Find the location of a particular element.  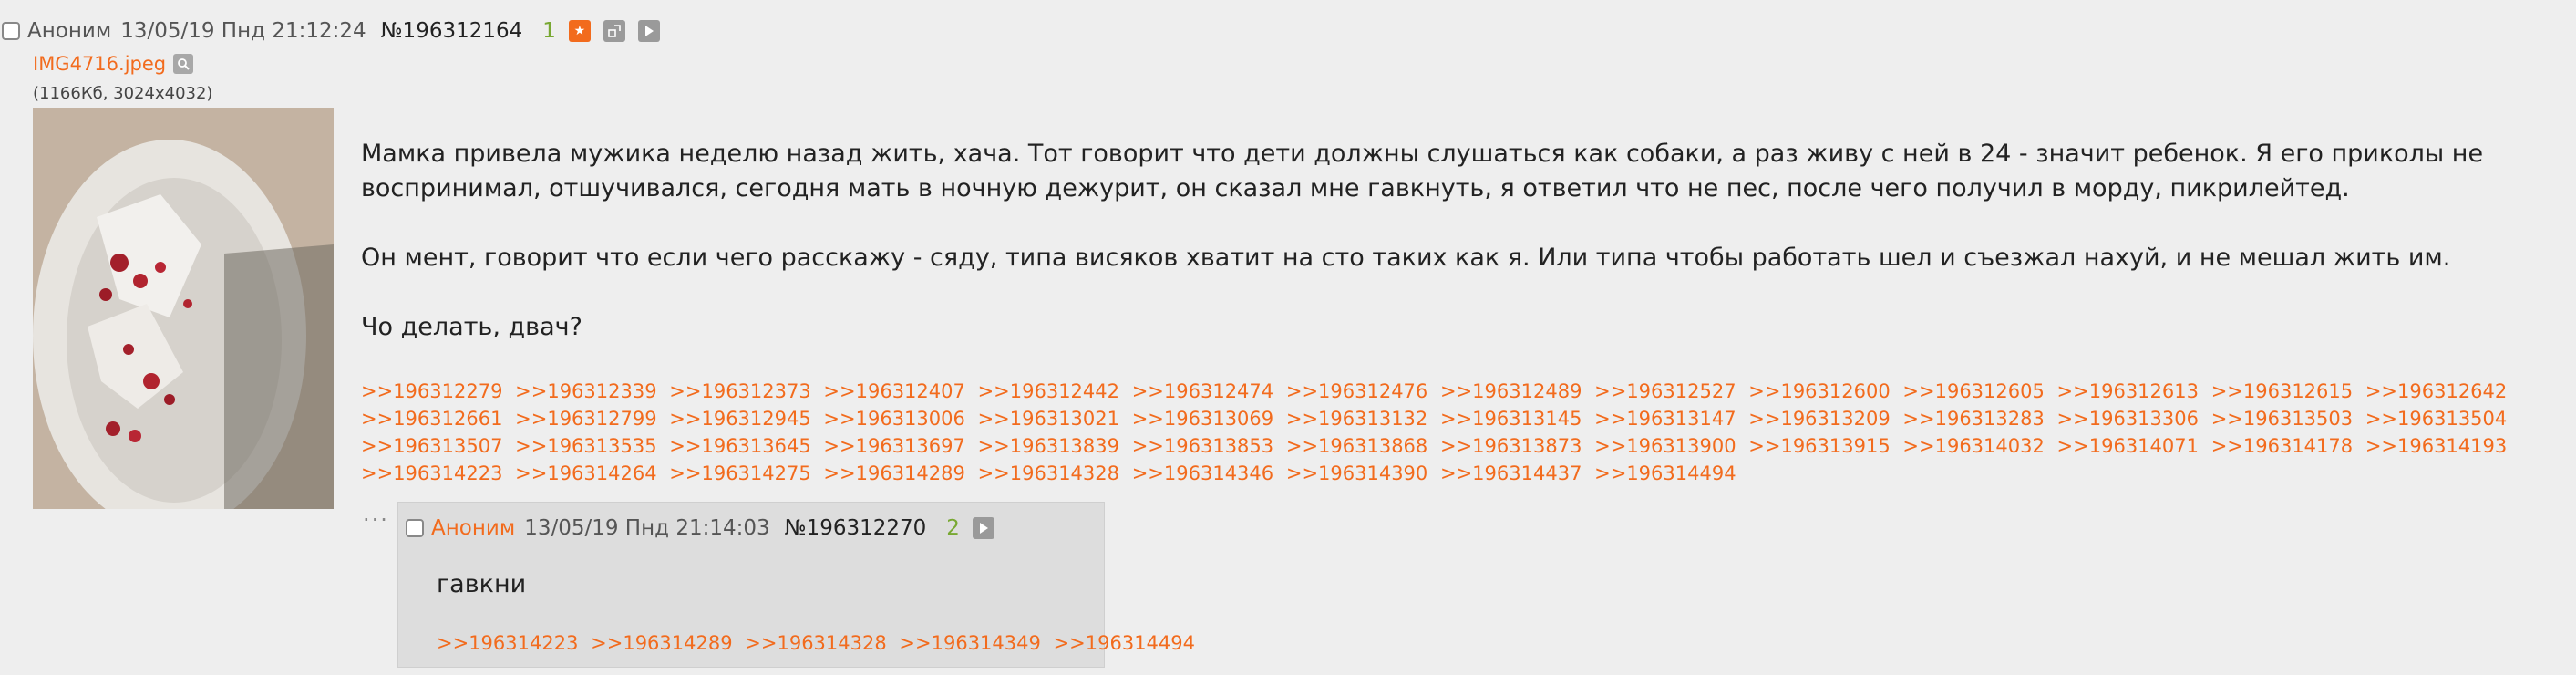

backlink: >>196312373 is located at coordinates (739, 391).